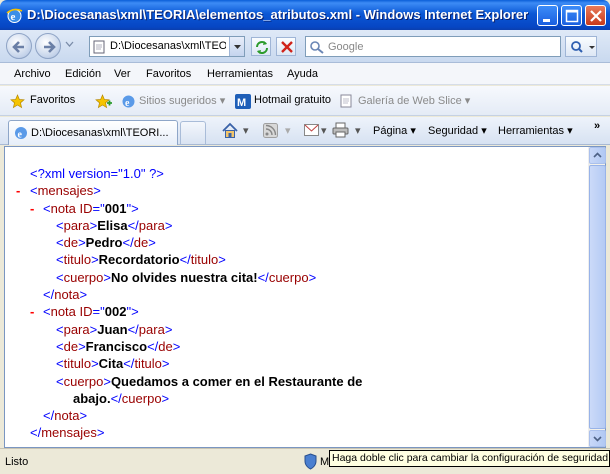 This screenshot has width=610, height=474. I want to click on favorites-button: Favoritos, so click(52, 100).